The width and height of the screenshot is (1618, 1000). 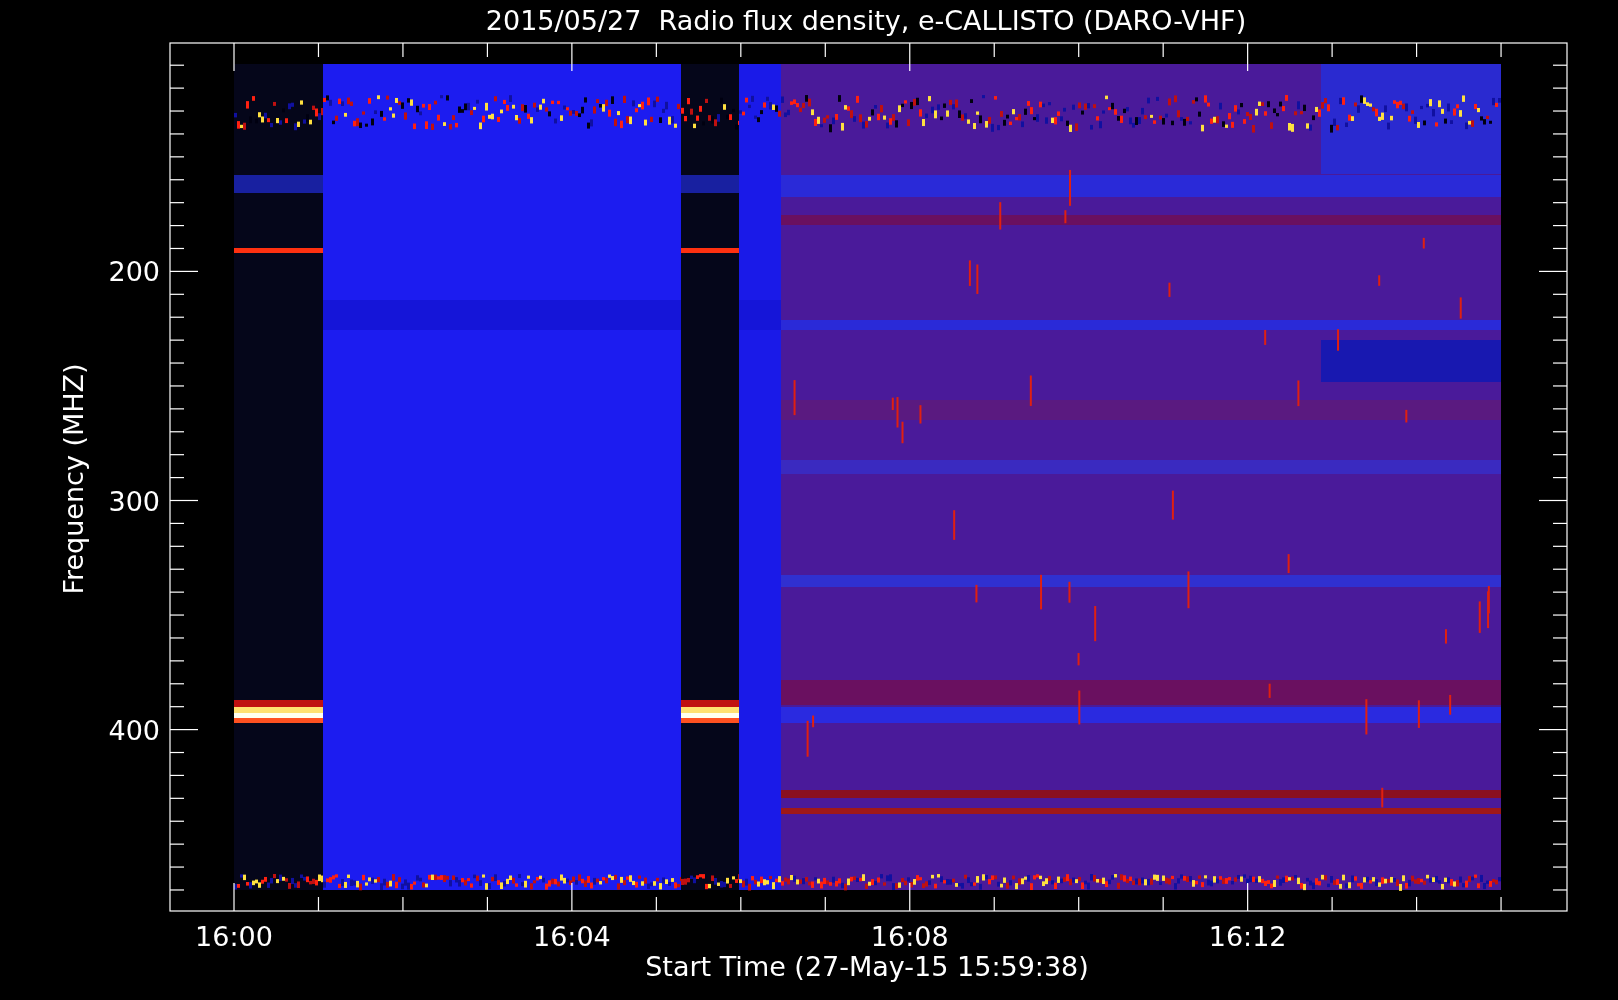 I want to click on axis-tick-label: 16:12, so click(x=1247, y=936).